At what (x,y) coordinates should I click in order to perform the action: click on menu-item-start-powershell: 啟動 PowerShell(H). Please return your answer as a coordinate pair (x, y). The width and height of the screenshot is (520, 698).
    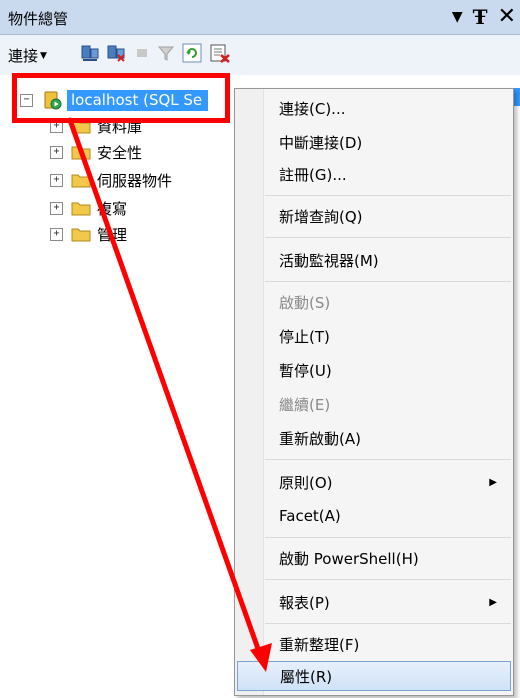
    Looking at the image, I should click on (374, 558).